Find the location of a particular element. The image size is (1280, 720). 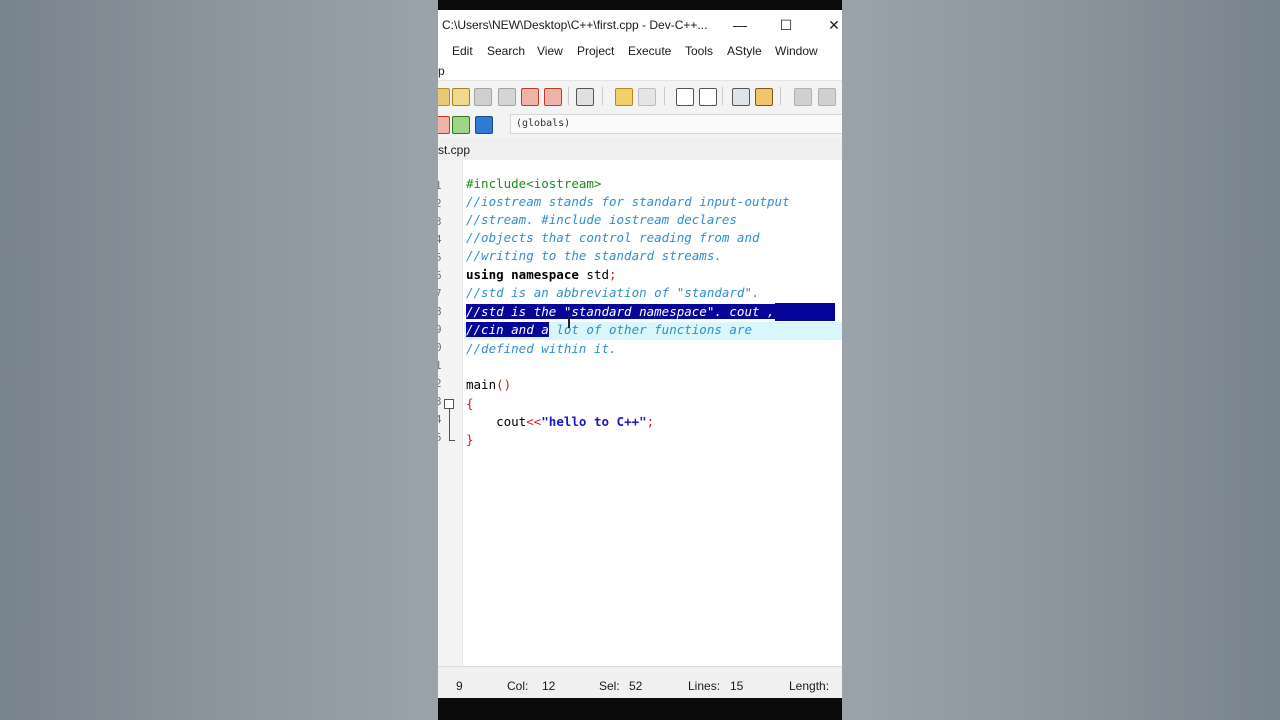

open-file-icon is located at coordinates (461, 97).